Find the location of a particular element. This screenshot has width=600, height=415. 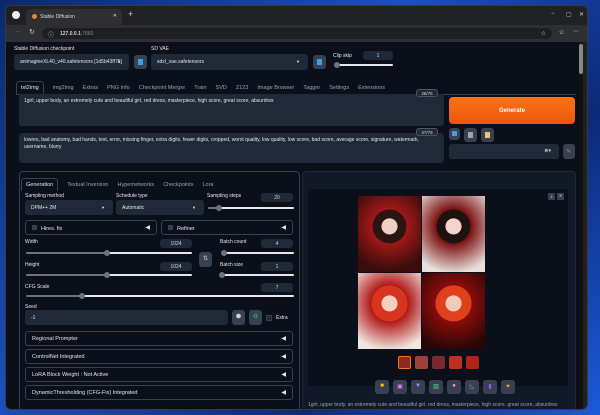

download-icon: ⤓ is located at coordinates (551, 196).